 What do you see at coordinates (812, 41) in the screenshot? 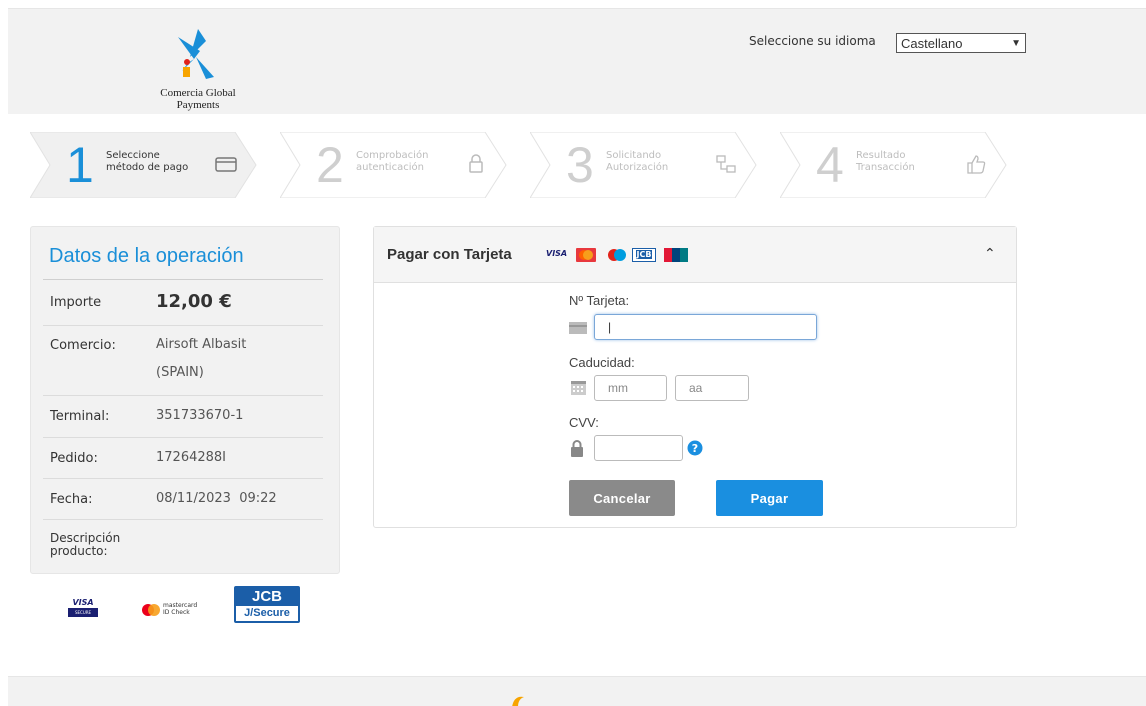
I see `language-label: Seleccione su idioma` at bounding box center [812, 41].